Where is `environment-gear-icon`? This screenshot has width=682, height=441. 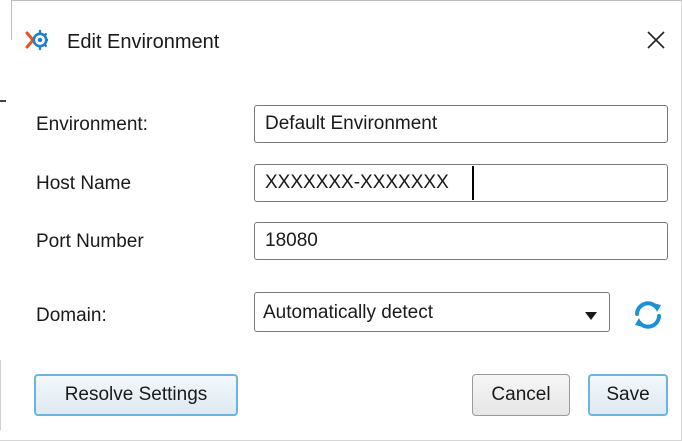 environment-gear-icon is located at coordinates (36, 40).